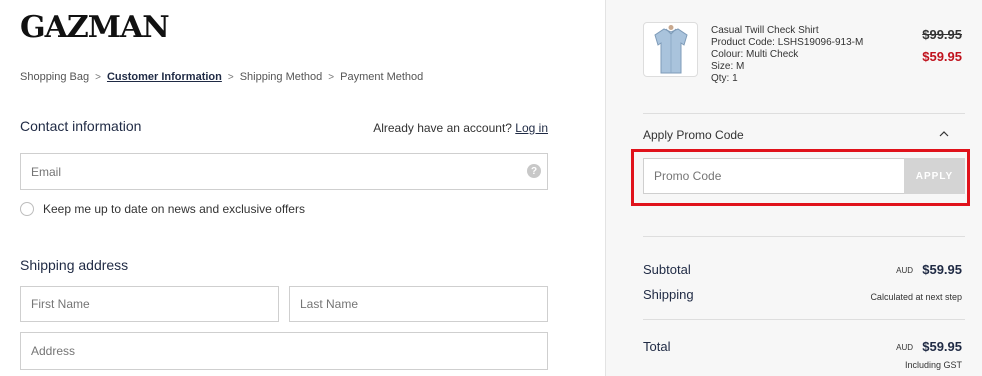 The width and height of the screenshot is (982, 376). Describe the element at coordinates (904, 270) in the screenshot. I see `subtotal-currency: AUD` at that location.